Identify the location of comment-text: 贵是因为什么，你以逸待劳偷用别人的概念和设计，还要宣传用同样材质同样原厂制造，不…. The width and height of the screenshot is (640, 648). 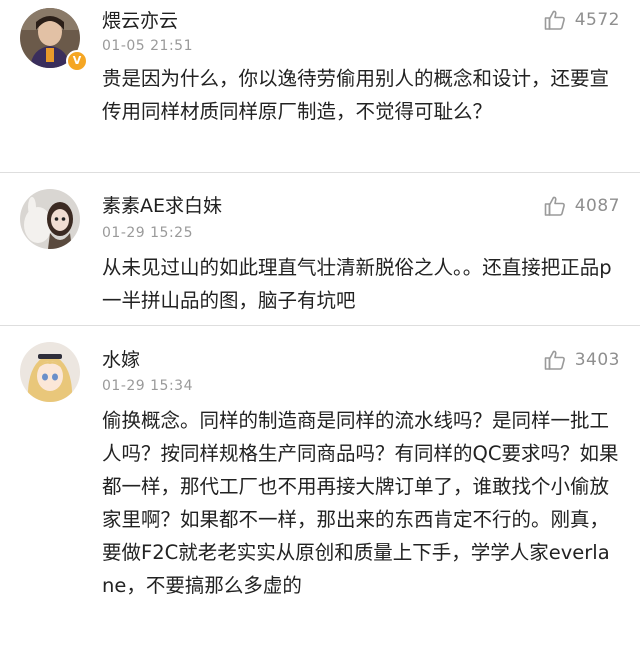
(356, 95).